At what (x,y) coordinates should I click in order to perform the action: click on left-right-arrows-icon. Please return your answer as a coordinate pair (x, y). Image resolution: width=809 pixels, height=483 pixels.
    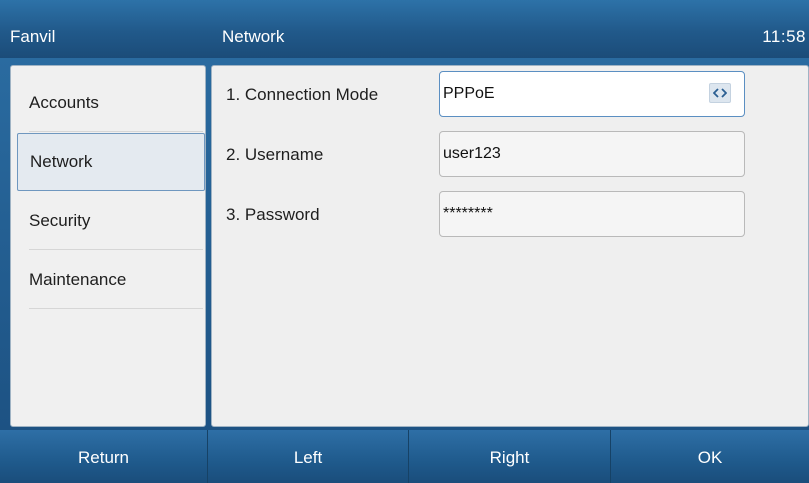
    Looking at the image, I should click on (720, 93).